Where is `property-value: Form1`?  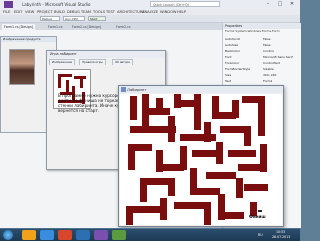 property-value: Form1 is located at coordinates (268, 81).